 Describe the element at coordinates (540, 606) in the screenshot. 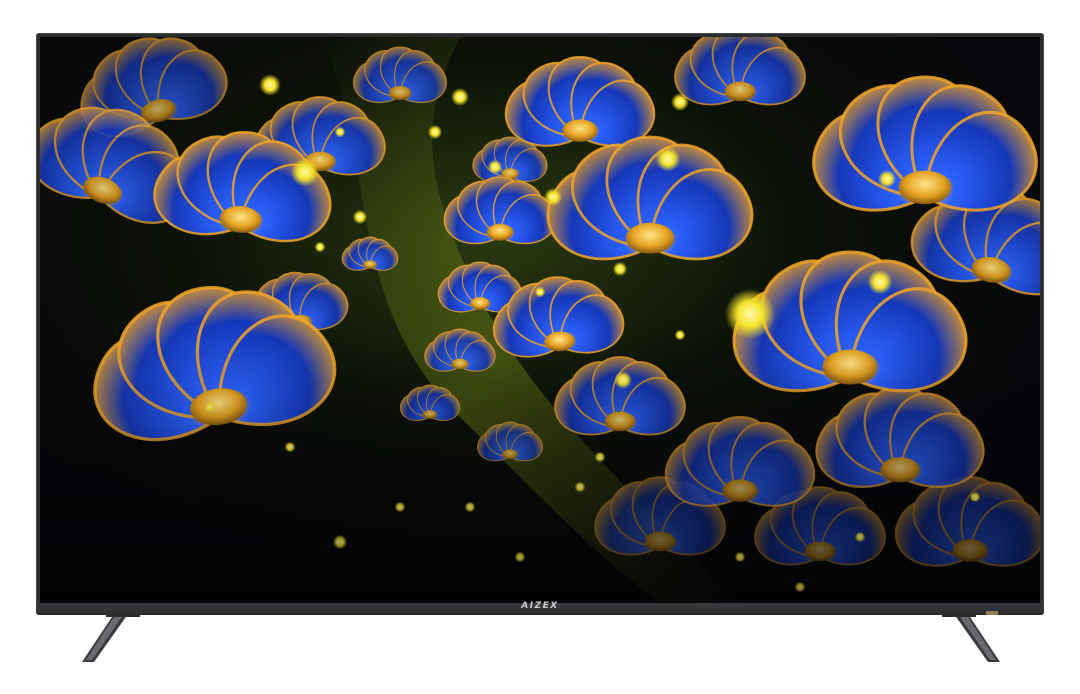

I see `brand-logo: AIZEX` at that location.